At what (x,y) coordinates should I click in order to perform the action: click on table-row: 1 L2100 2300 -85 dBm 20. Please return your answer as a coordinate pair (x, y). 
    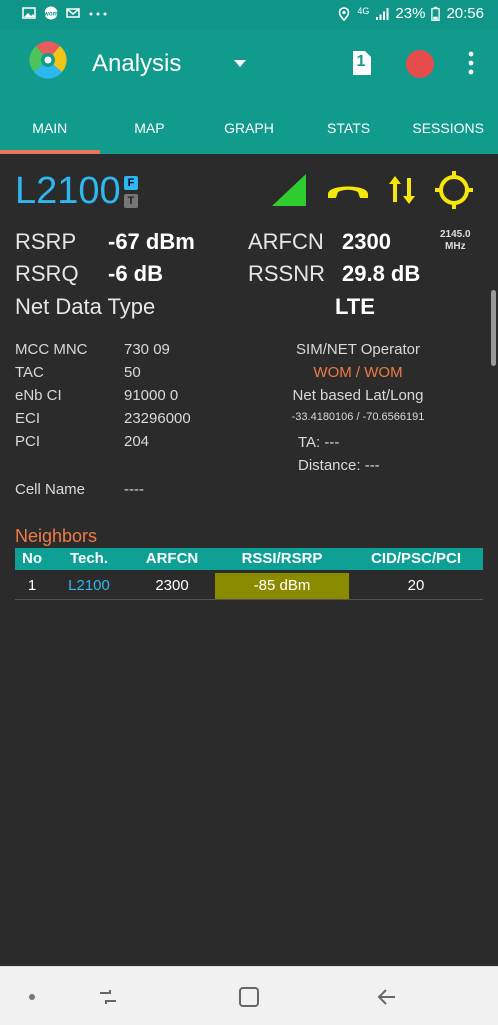
    Looking at the image, I should click on (249, 586).